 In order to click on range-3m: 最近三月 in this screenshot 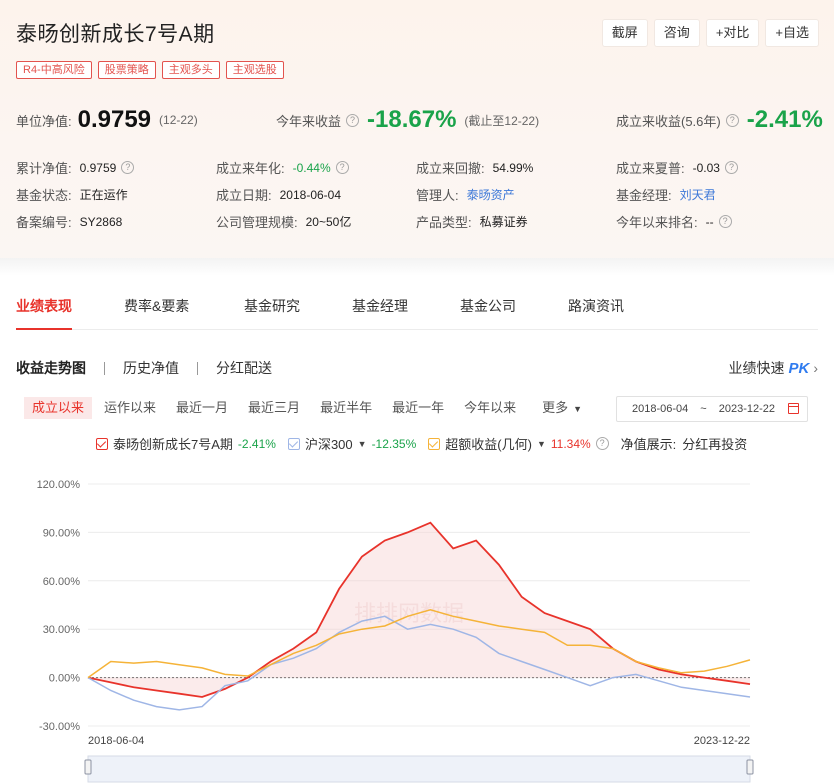, I will do `click(274, 408)`.